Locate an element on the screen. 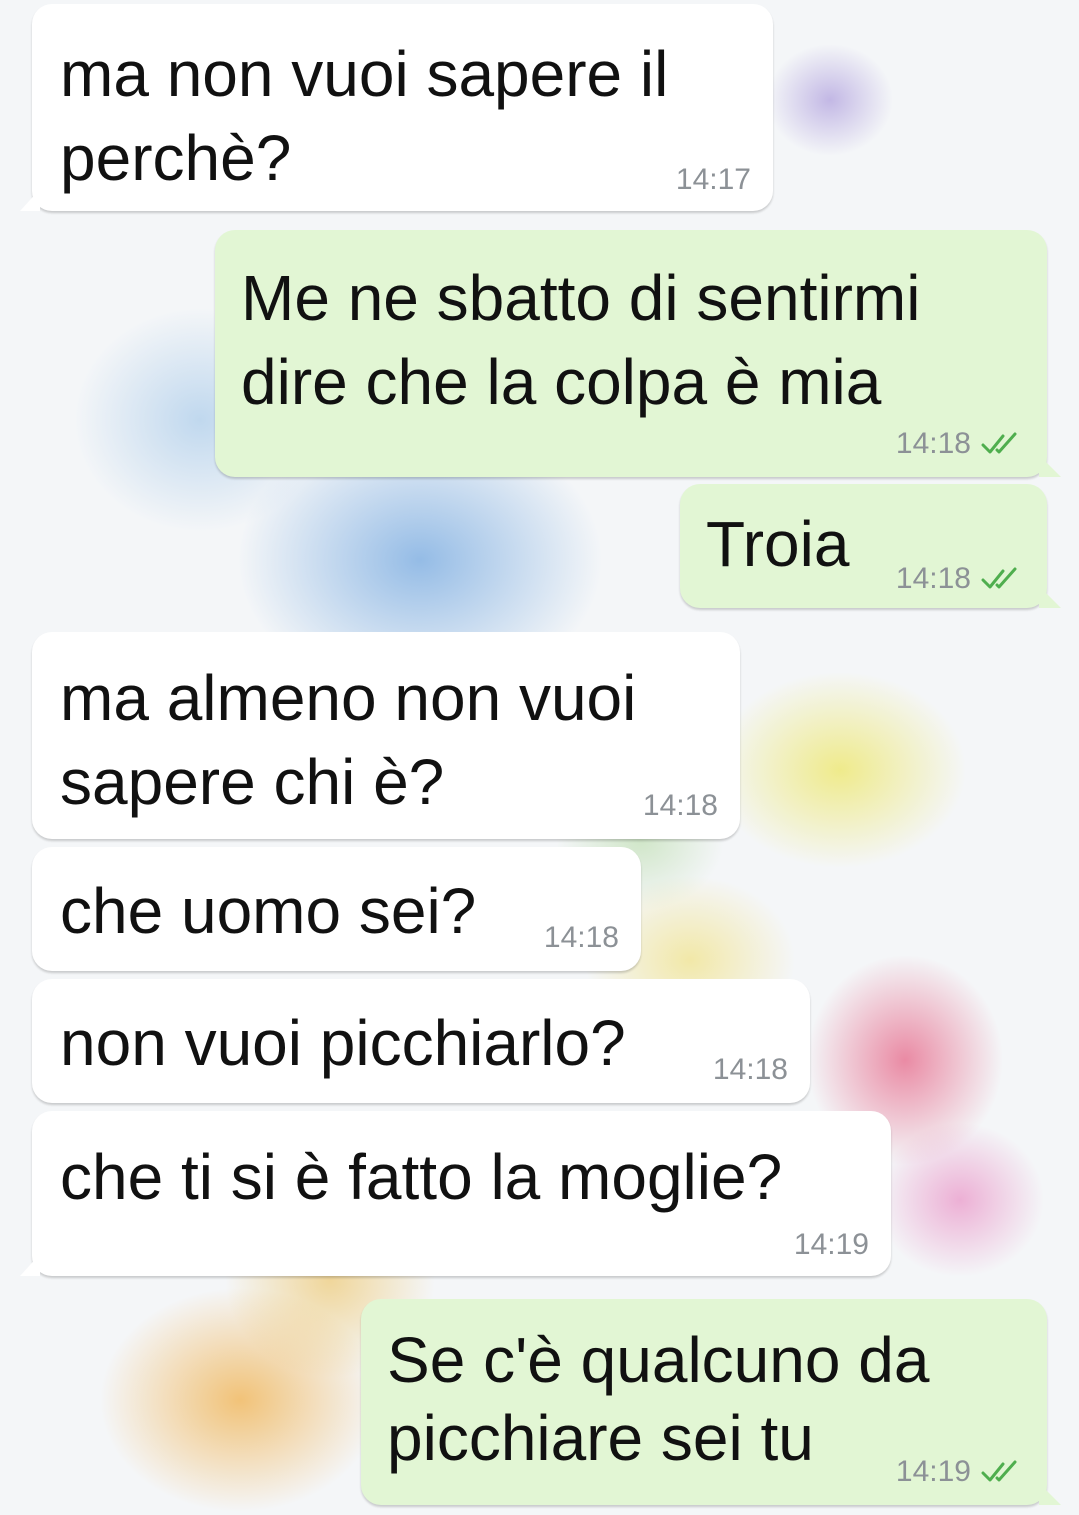 This screenshot has height=1515, width=1079. message-bubble-incoming: ma non vuoi sapere il perchè? 14:17 is located at coordinates (396, 107).